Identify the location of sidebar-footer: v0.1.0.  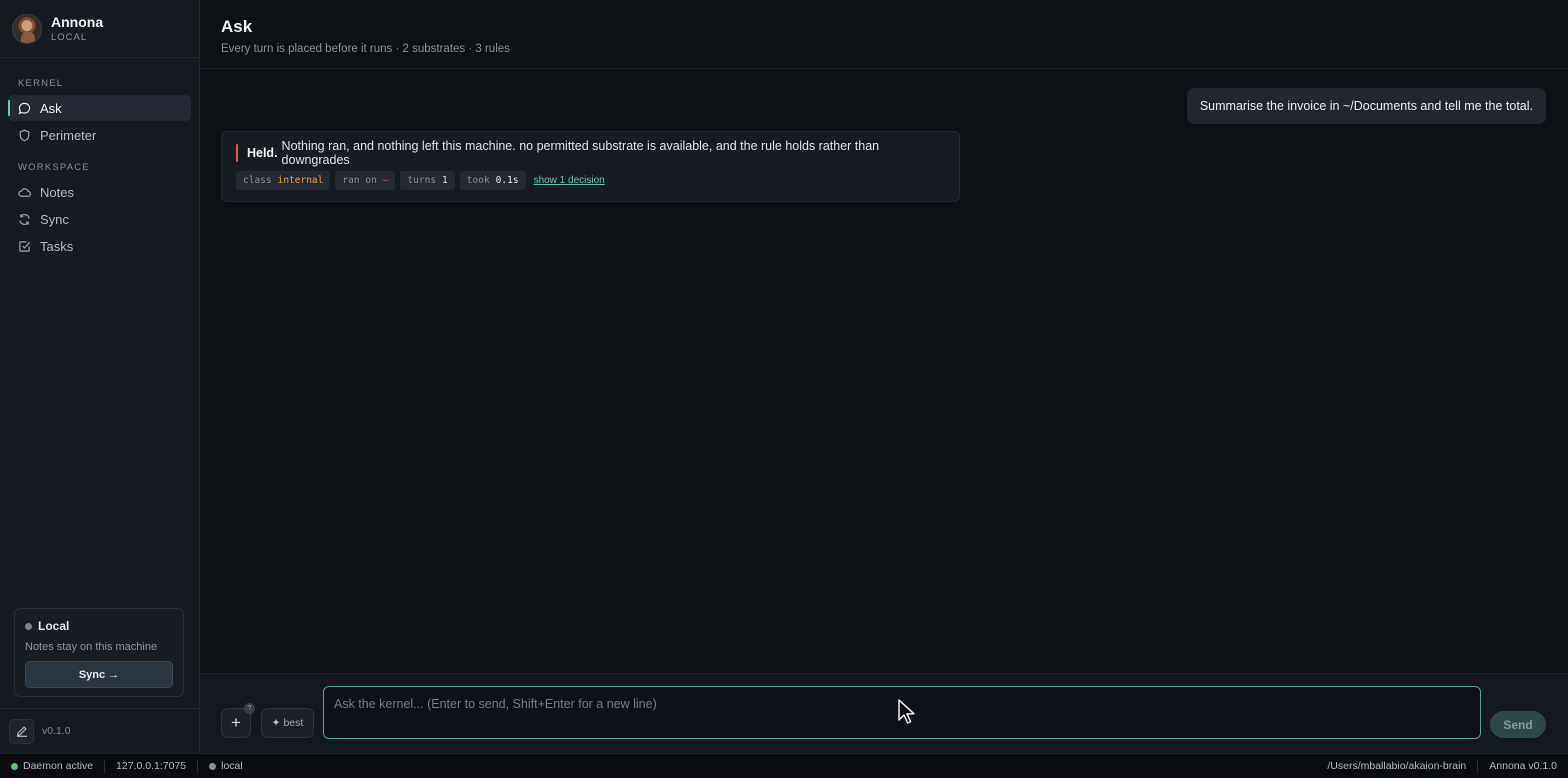
(99, 730).